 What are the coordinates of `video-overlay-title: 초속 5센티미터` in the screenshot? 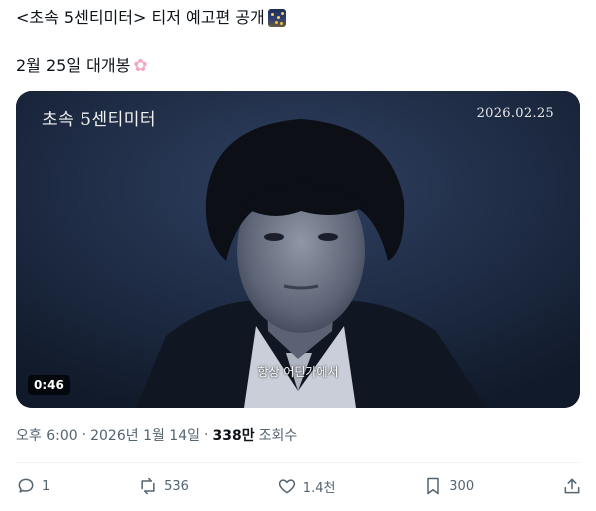 It's located at (99, 120).